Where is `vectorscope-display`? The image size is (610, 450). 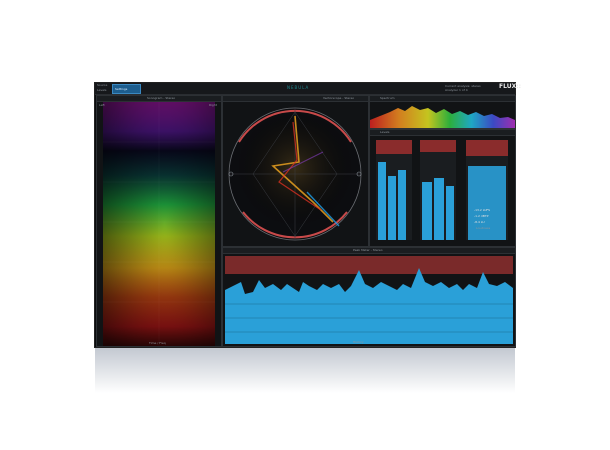 vectorscope-display is located at coordinates (295, 174).